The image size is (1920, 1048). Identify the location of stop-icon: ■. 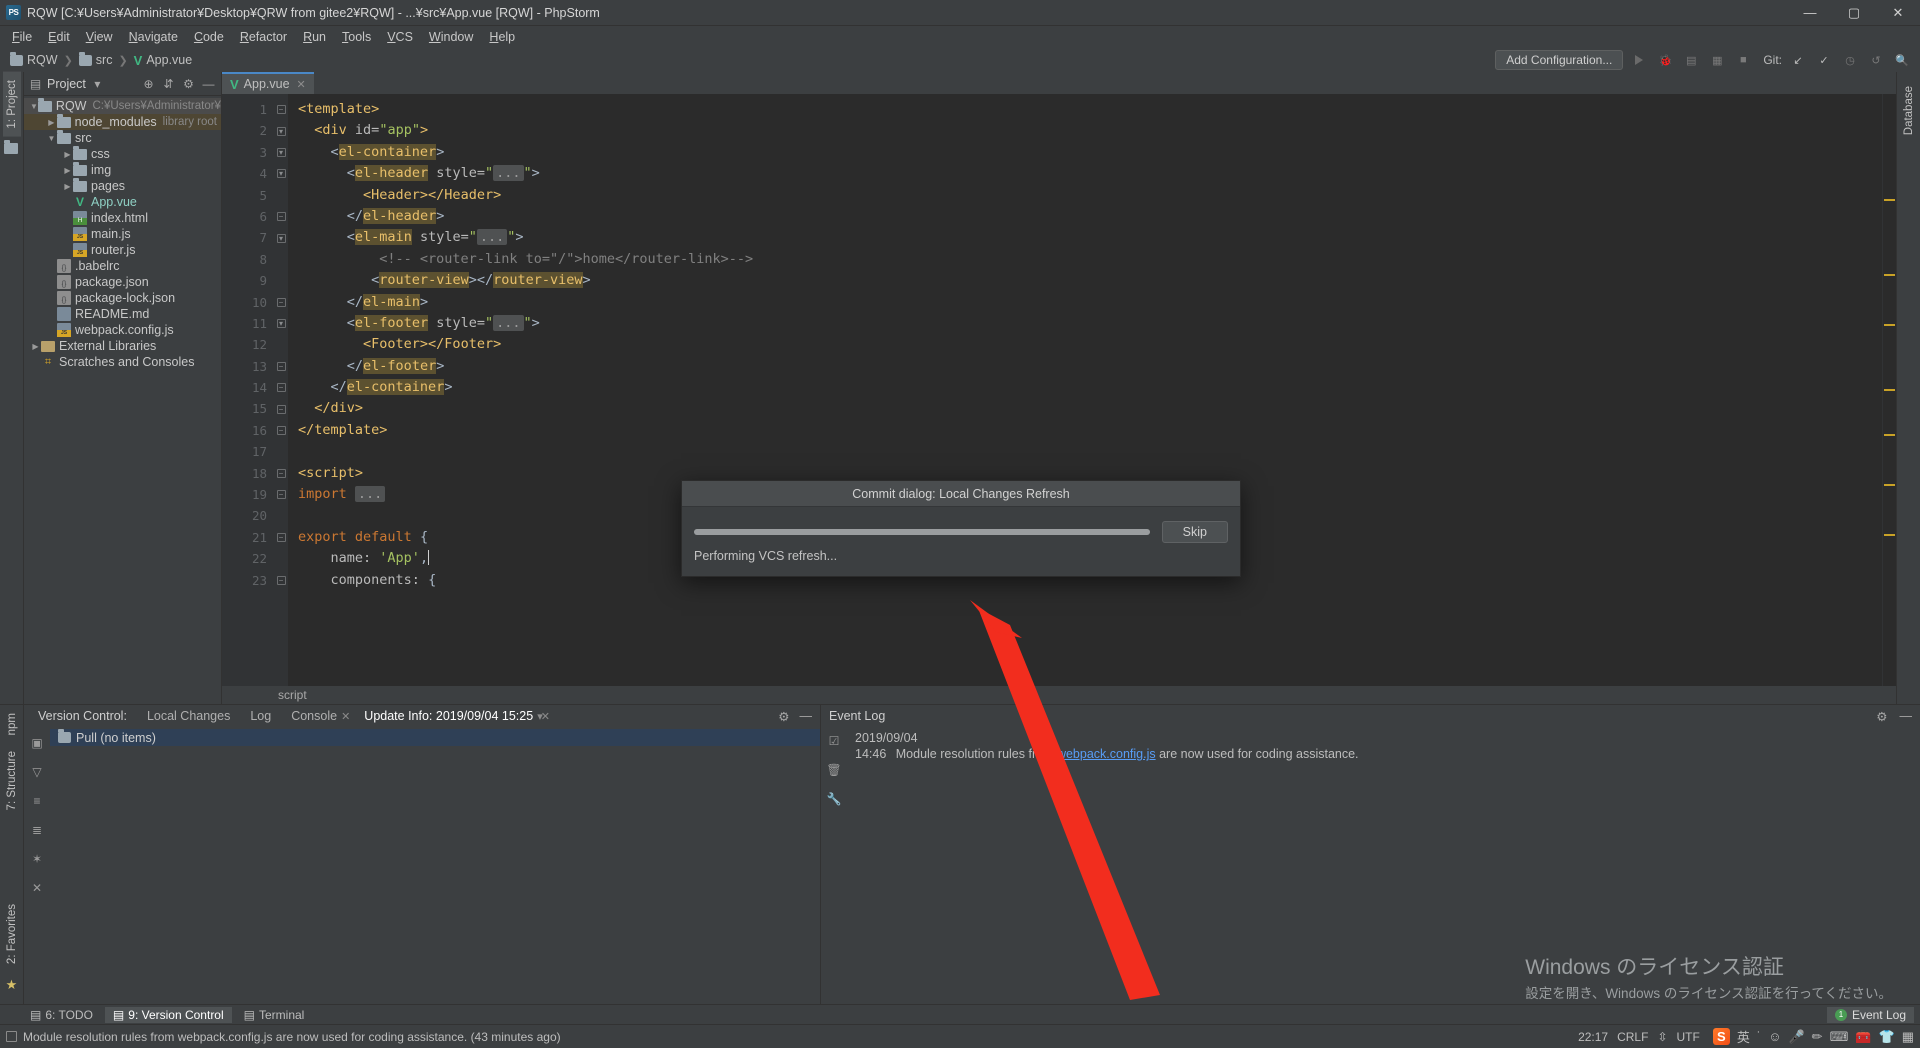
(1743, 60).